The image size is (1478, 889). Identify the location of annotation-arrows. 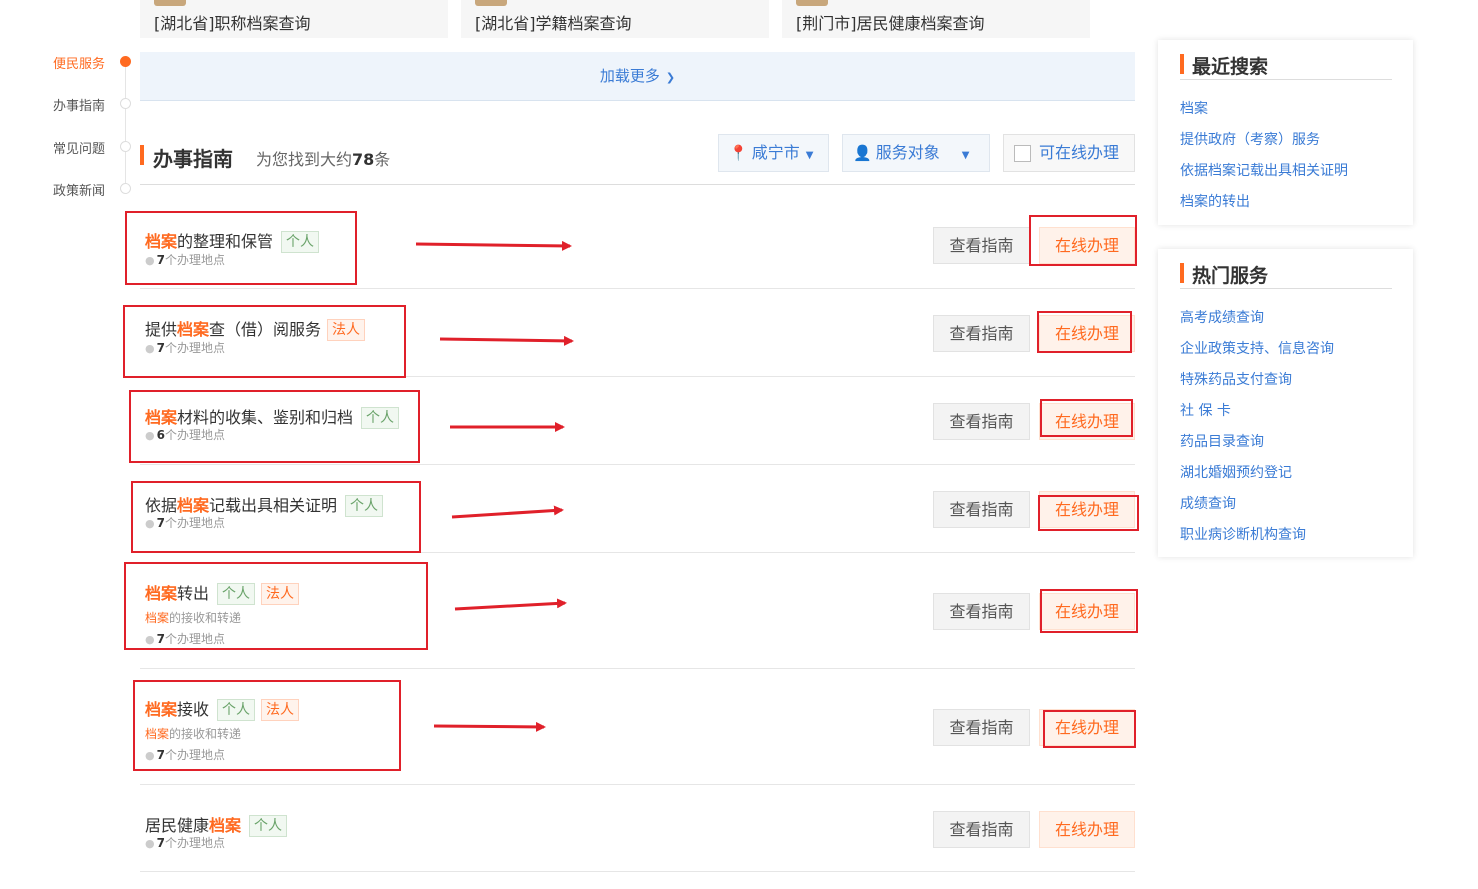
(494, 486).